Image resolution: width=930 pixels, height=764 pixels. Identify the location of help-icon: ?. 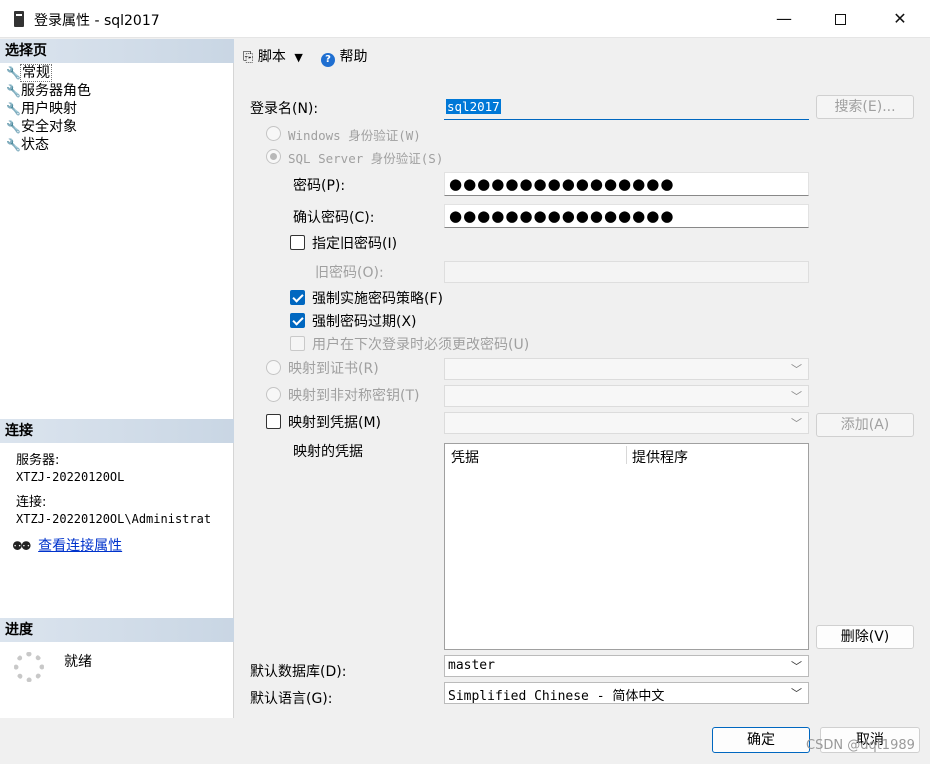
(328, 60).